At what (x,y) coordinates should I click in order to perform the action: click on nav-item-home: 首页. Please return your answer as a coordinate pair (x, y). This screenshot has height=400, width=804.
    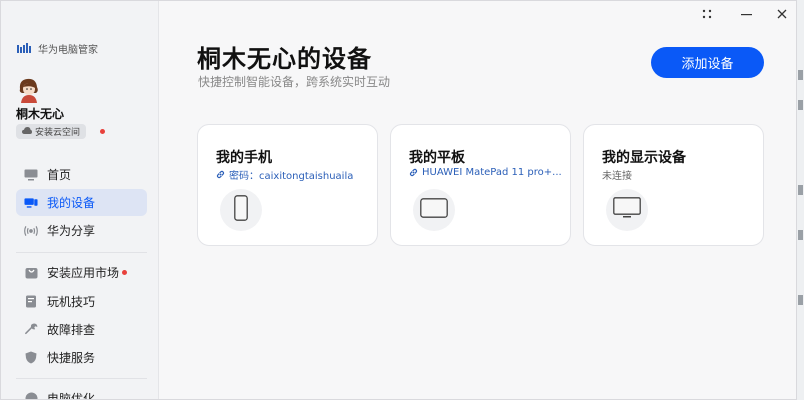
    Looking at the image, I should click on (81, 174).